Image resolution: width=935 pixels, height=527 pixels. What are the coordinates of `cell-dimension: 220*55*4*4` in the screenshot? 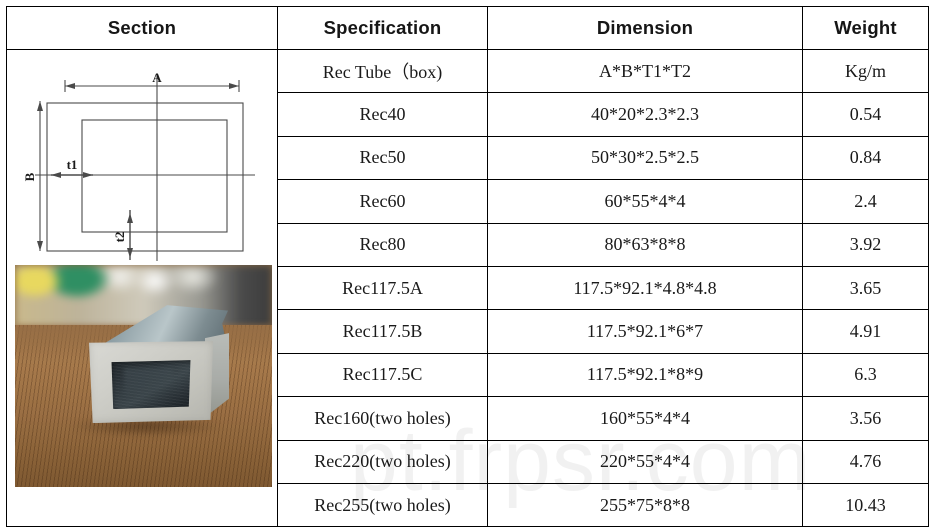 It's located at (645, 461).